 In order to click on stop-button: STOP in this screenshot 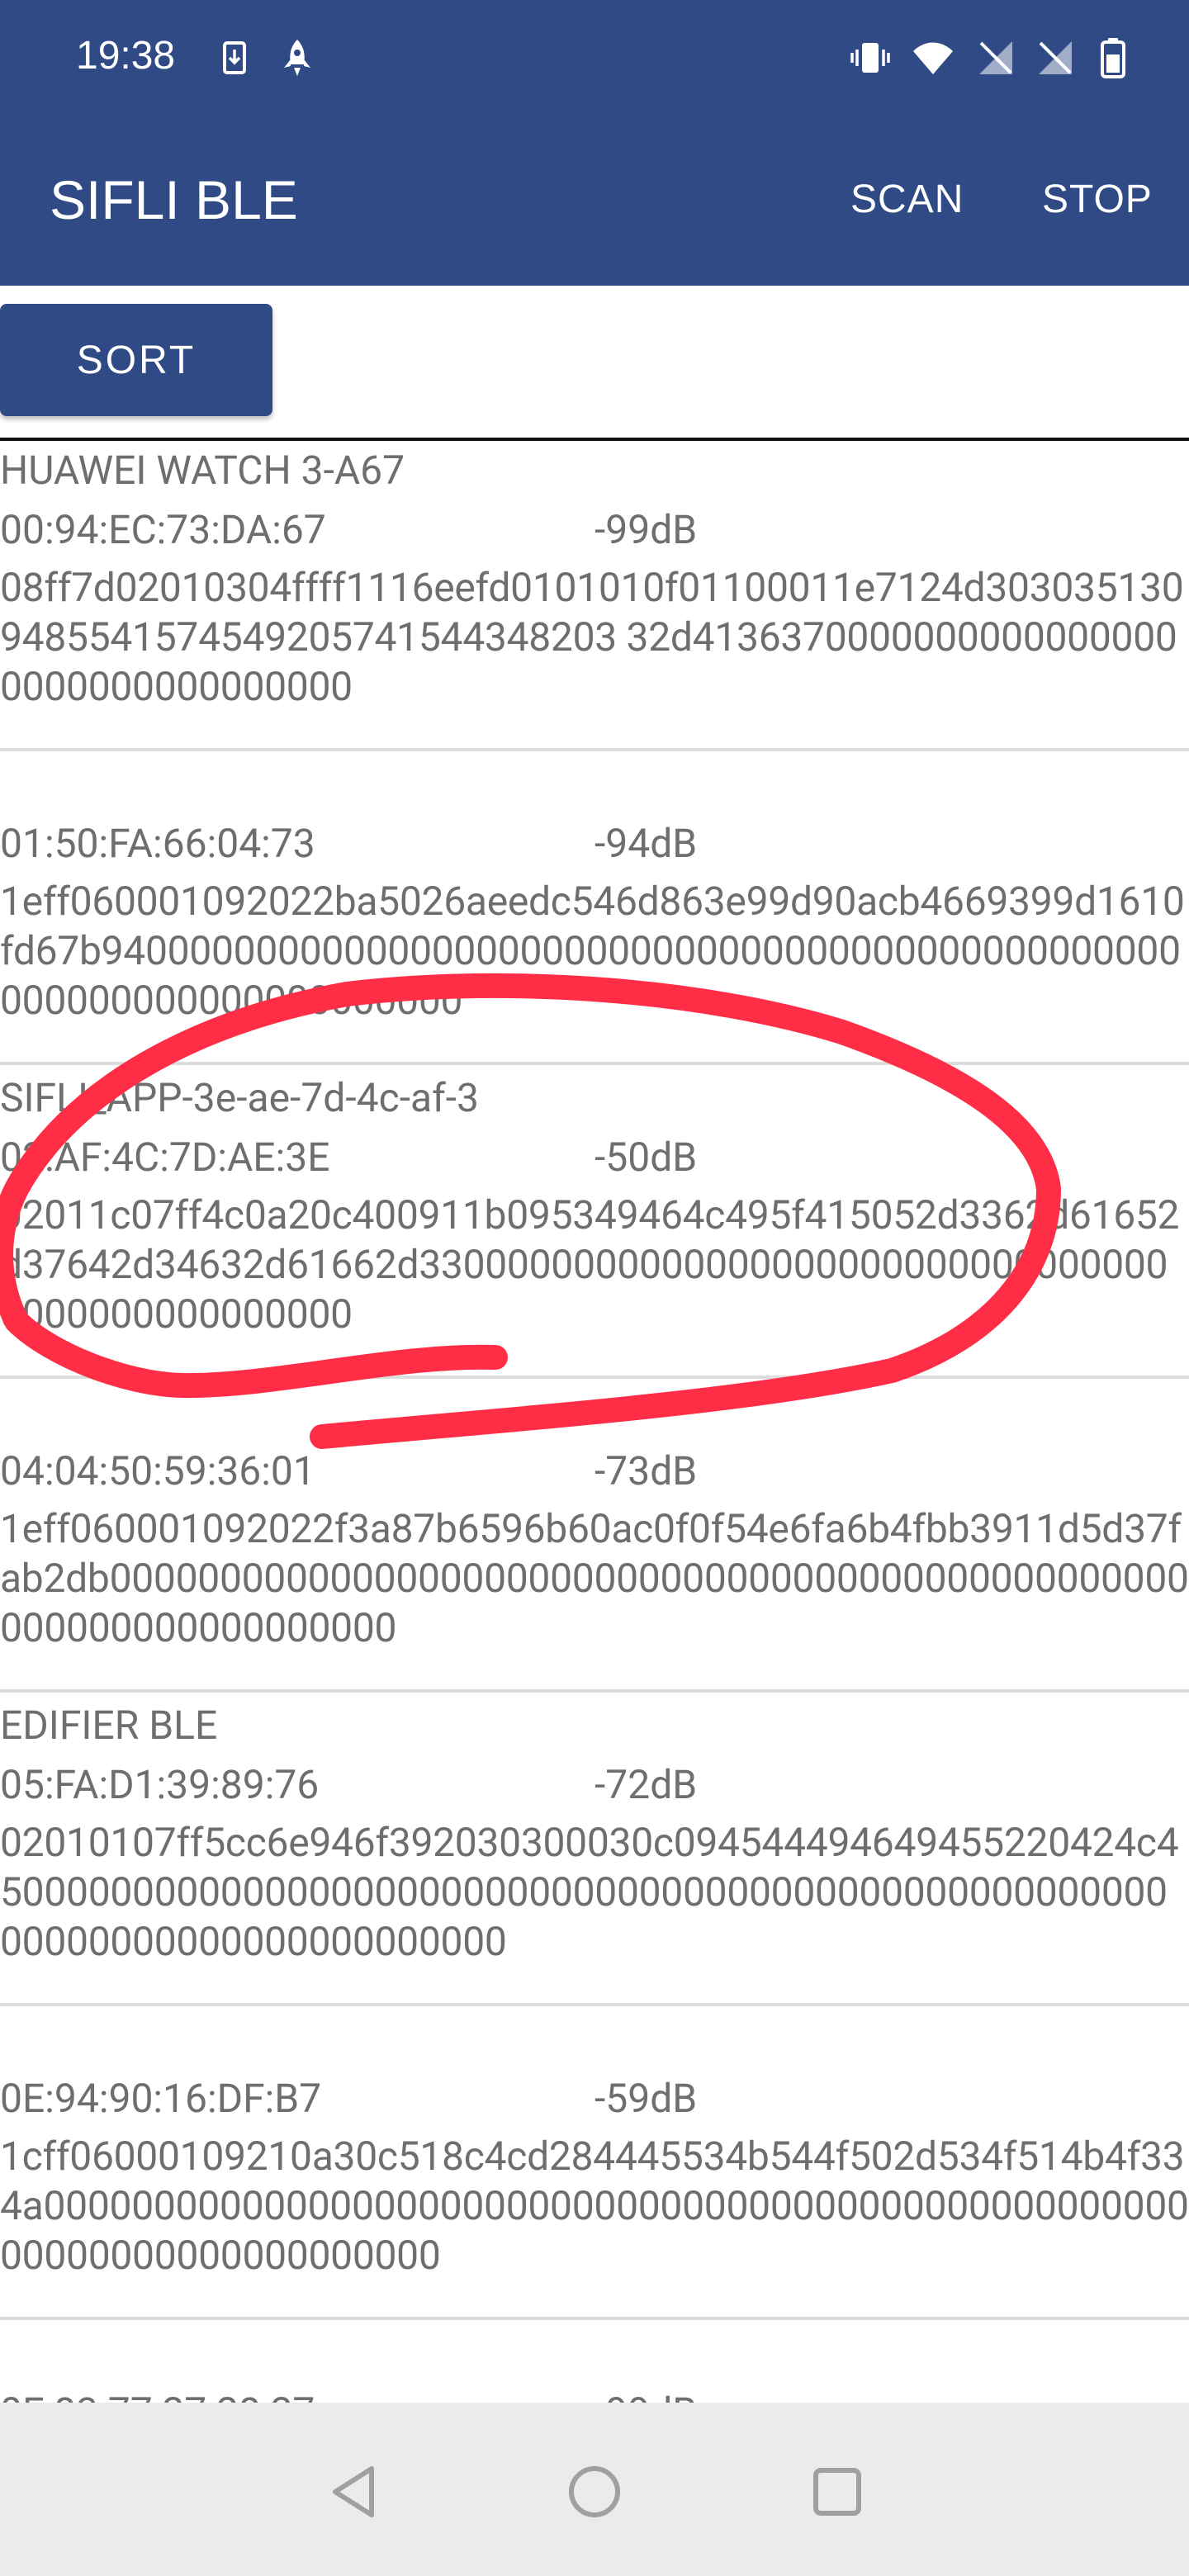, I will do `click(1097, 199)`.